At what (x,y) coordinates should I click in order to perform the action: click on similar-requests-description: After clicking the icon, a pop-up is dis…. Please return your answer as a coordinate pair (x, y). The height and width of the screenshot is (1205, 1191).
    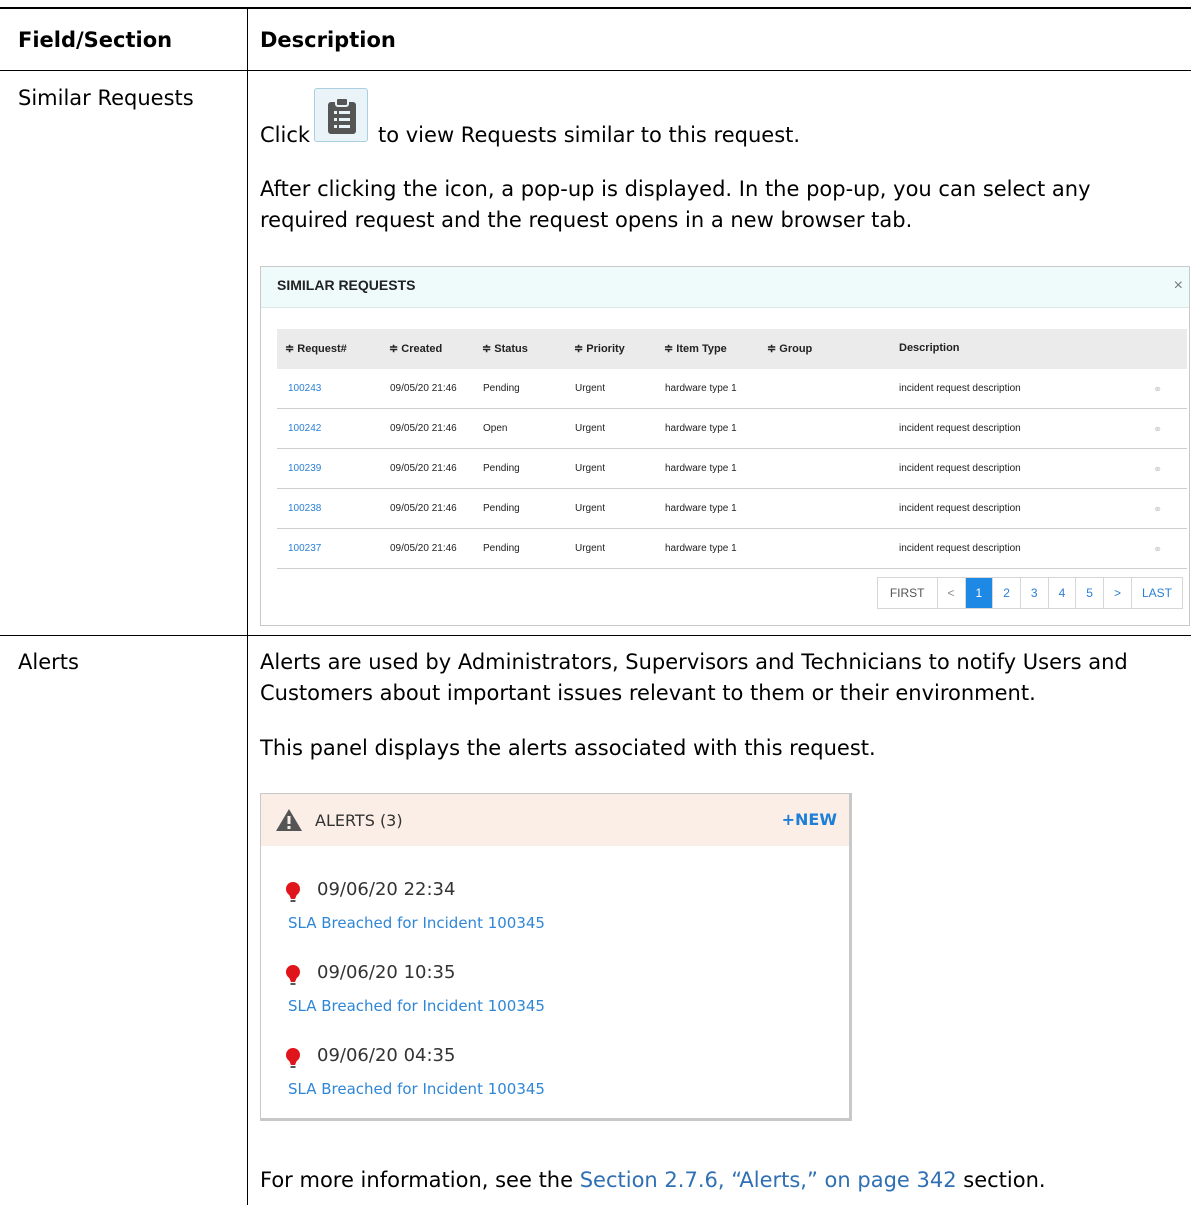
    Looking at the image, I should click on (675, 204).